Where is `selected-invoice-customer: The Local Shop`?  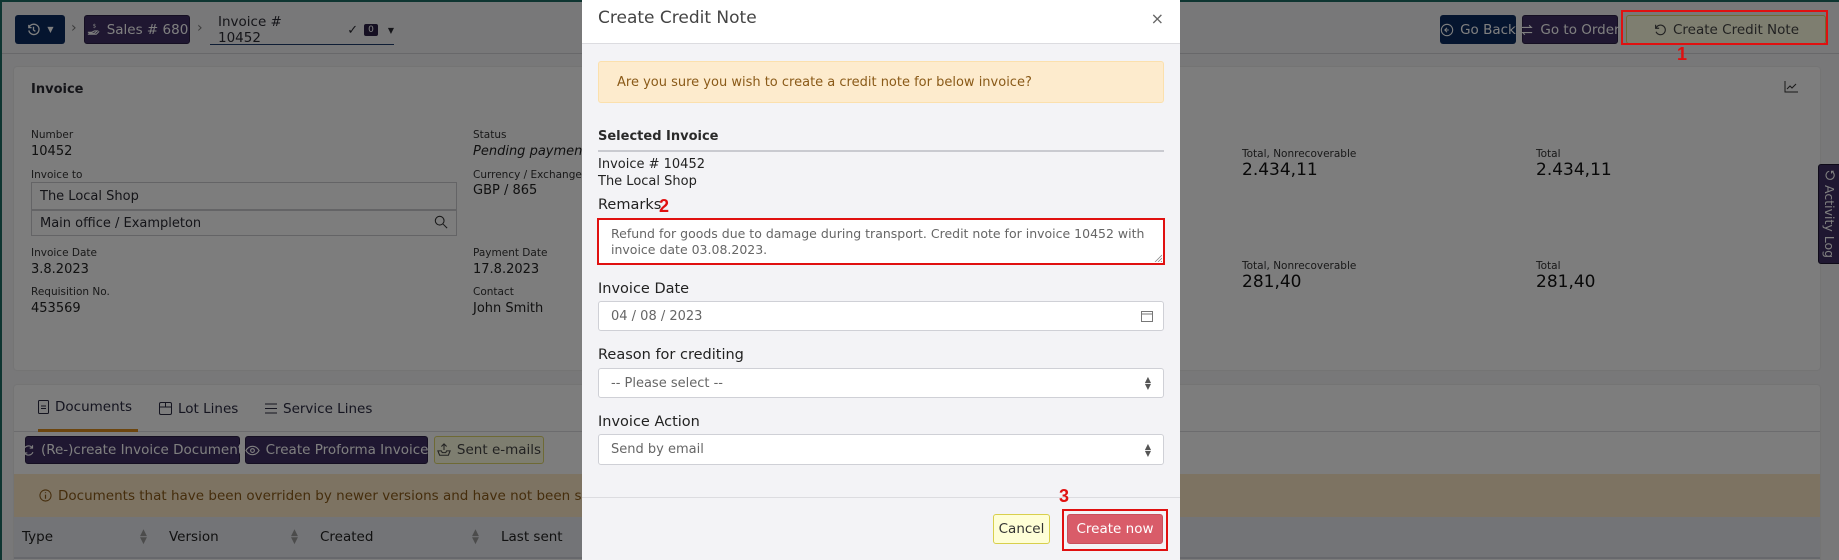
selected-invoice-customer: The Local Shop is located at coordinates (647, 181).